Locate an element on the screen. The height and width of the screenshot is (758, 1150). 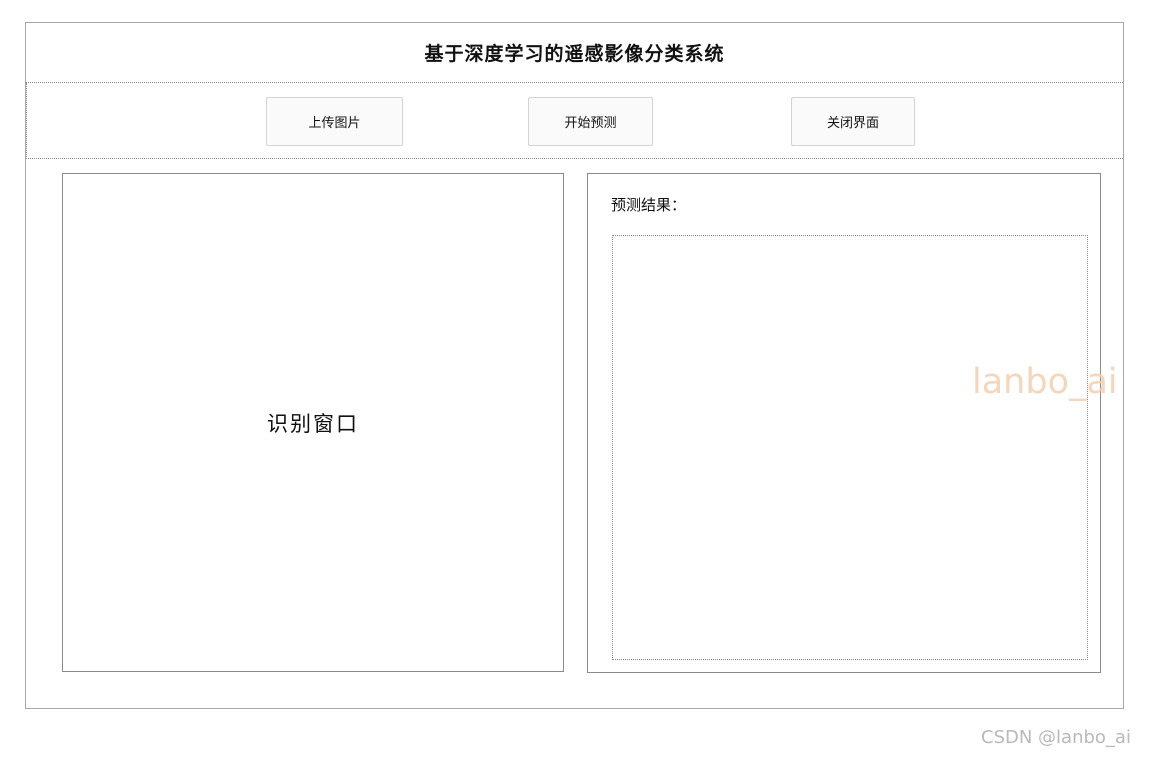
image-placeholder-label: 识别窗口 is located at coordinates (313, 423).